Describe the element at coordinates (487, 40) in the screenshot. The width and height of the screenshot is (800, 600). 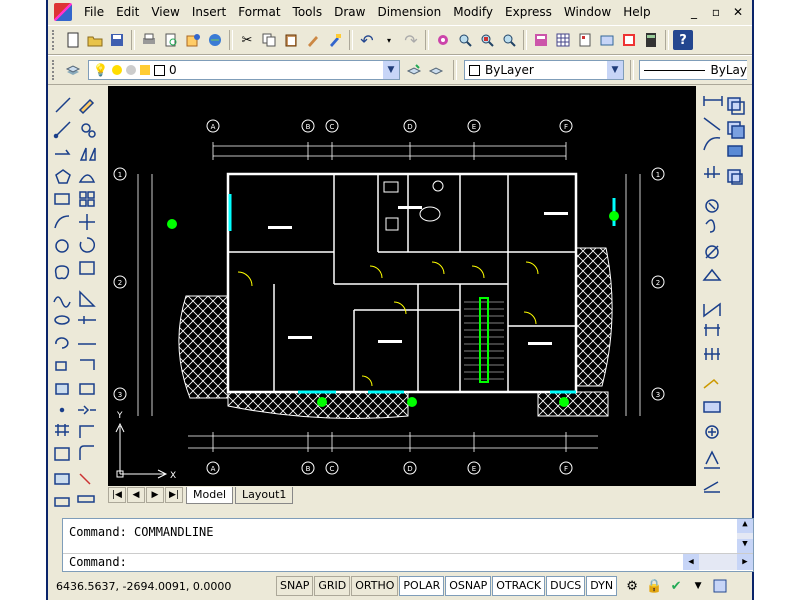
I see `zoom-window-icon` at that location.